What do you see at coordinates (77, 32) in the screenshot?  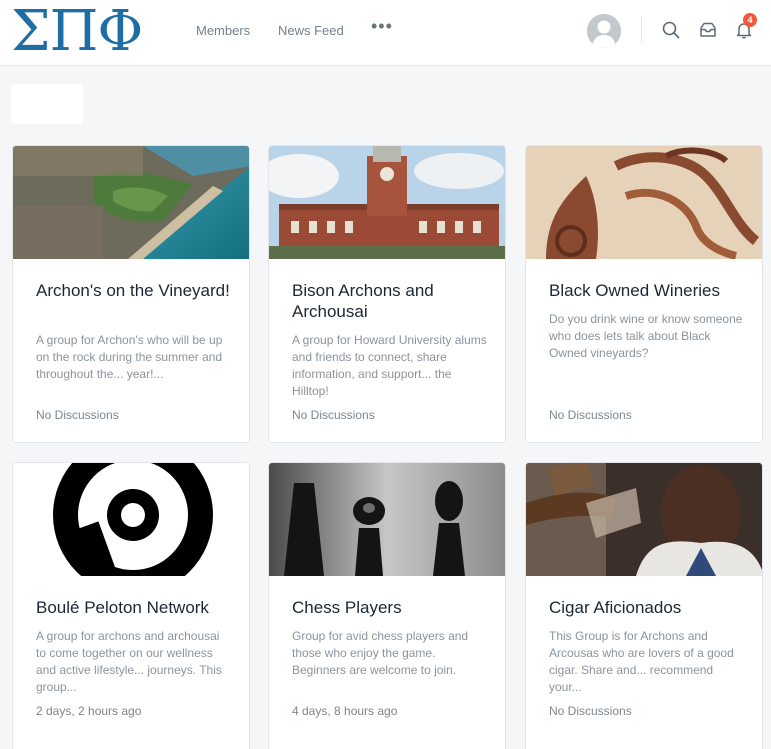 I see `site-logo: ΣΠΦ` at bounding box center [77, 32].